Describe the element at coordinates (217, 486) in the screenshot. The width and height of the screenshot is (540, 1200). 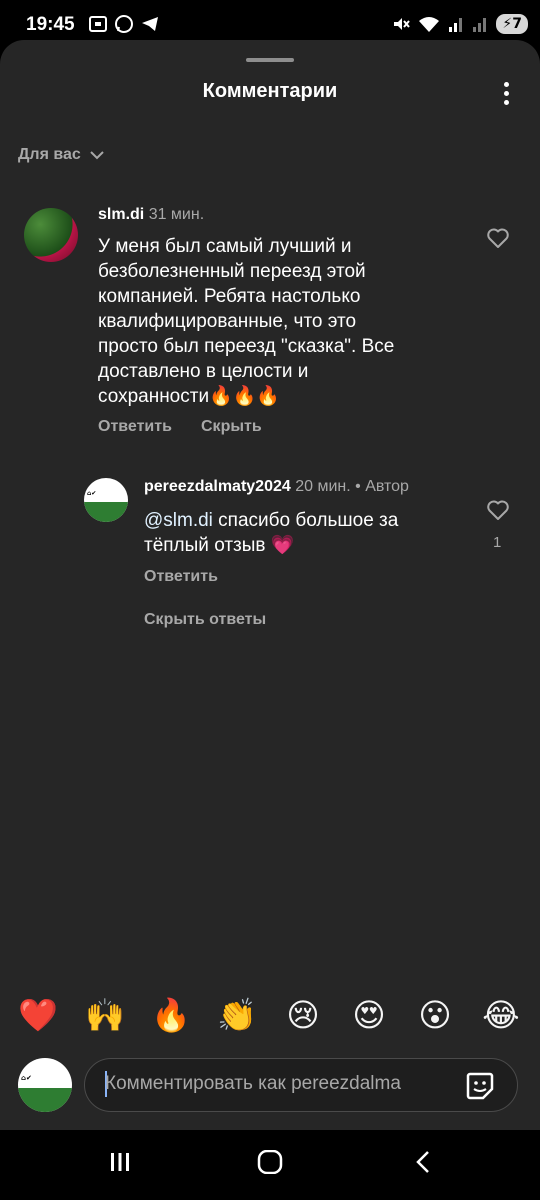
I see `reply-username: pereezdalmaty2024` at that location.